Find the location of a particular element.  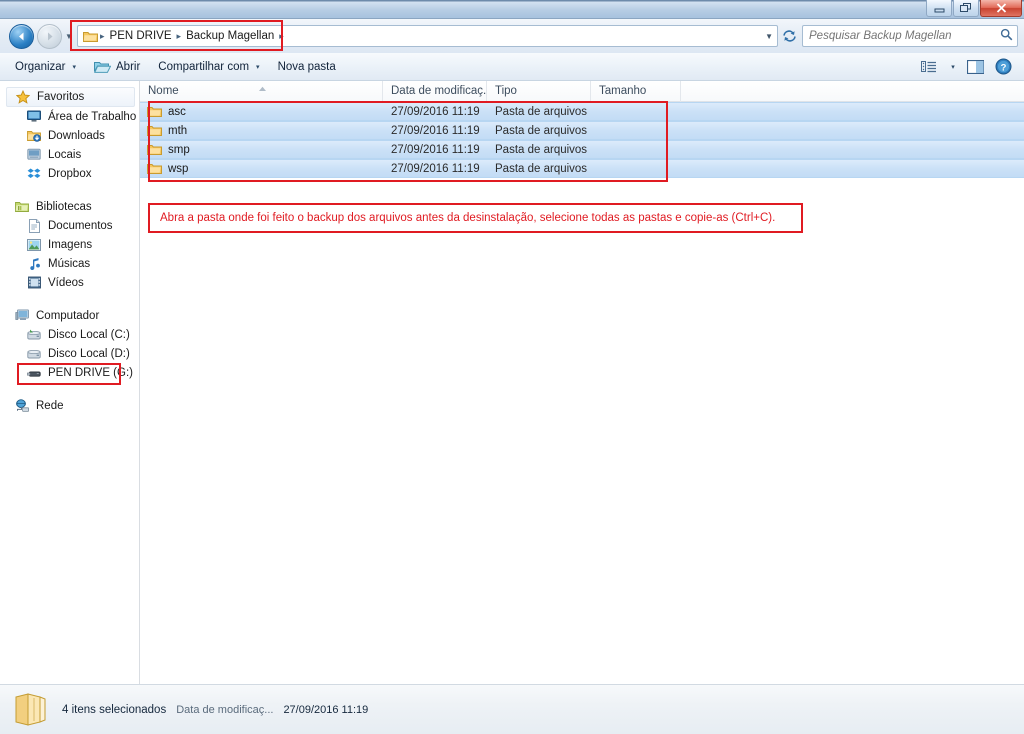

sidebar-item-pen-drive-g: PEN DRIVE (G:) is located at coordinates (69, 372).